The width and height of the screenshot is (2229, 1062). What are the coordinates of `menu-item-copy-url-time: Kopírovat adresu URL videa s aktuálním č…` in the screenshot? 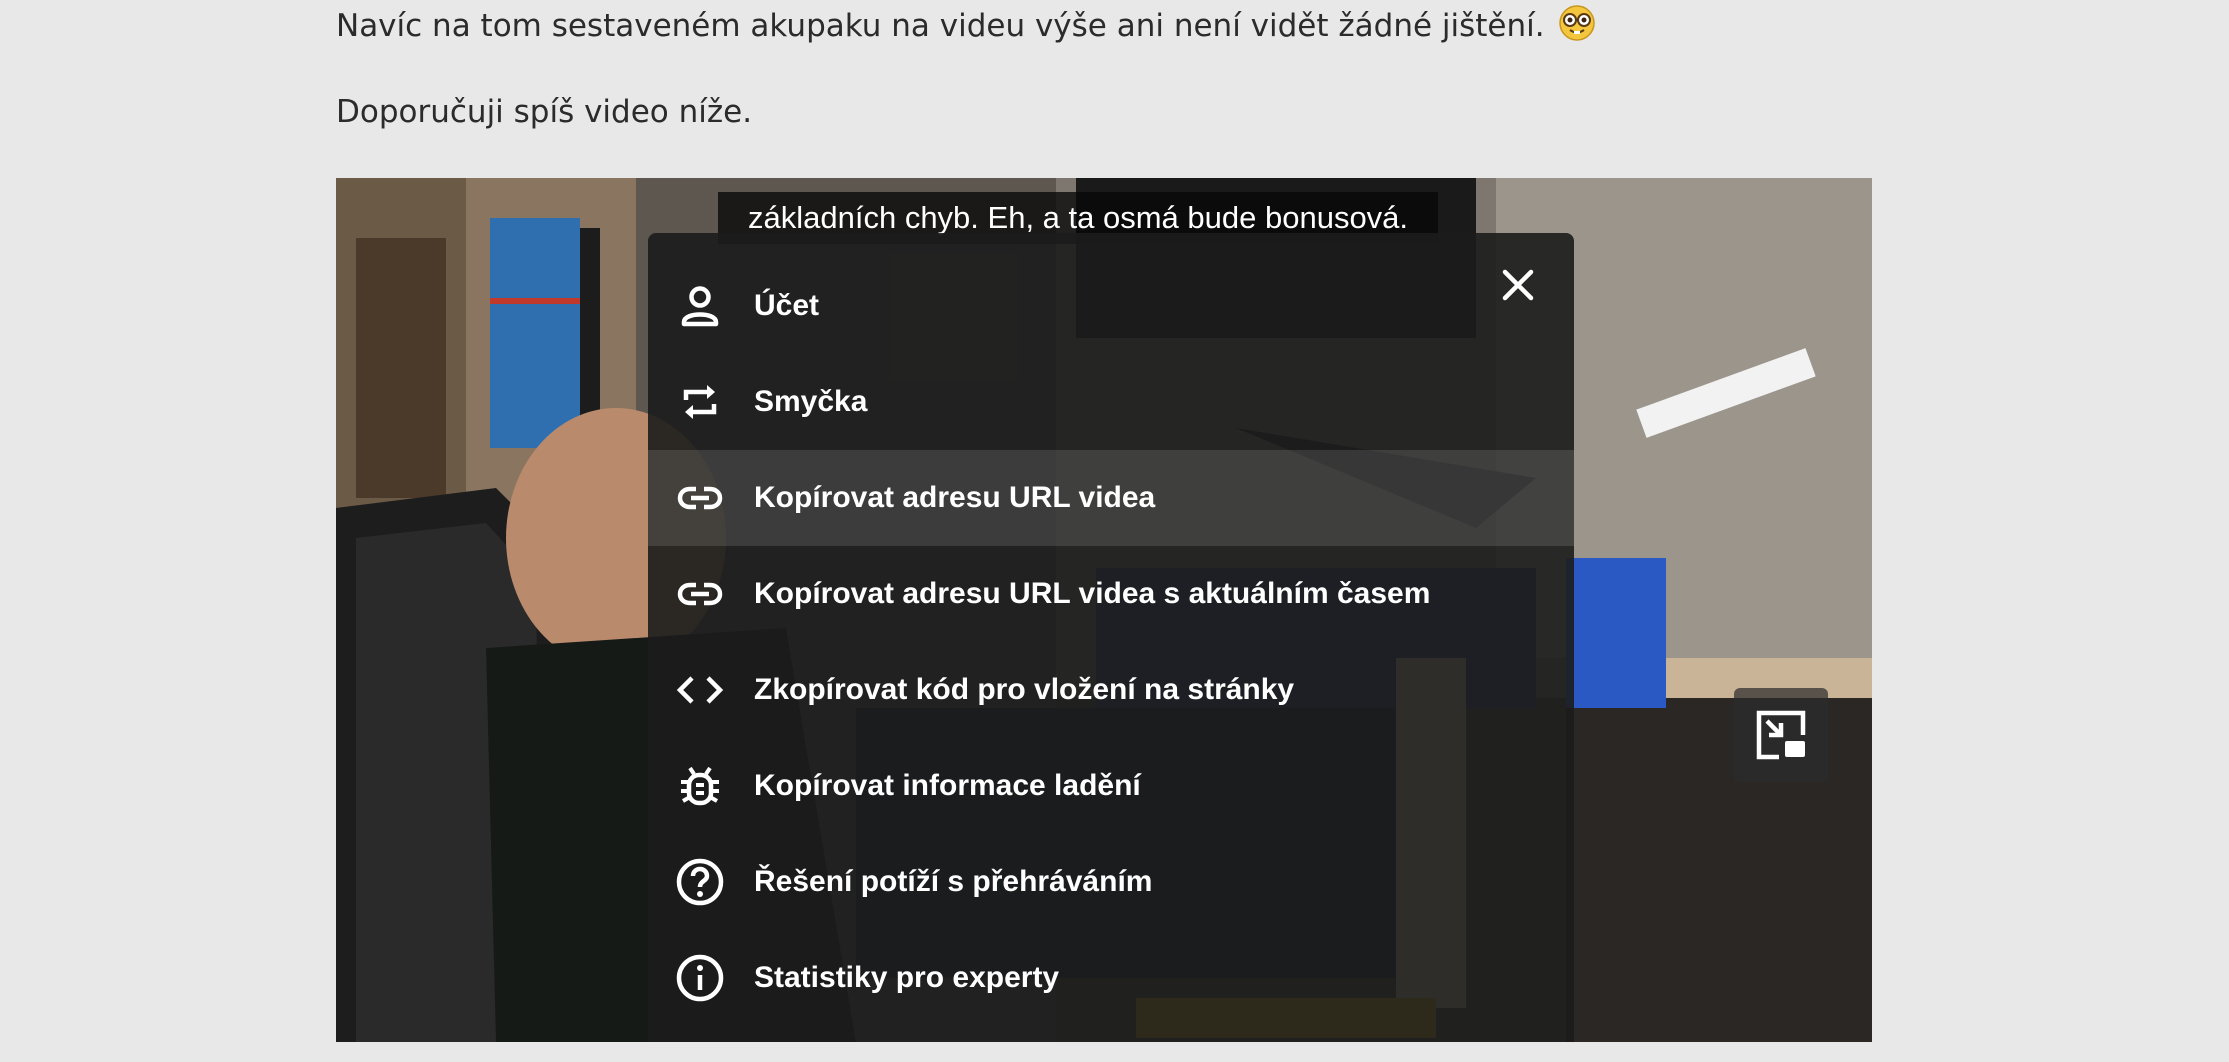 It's located at (1111, 594).